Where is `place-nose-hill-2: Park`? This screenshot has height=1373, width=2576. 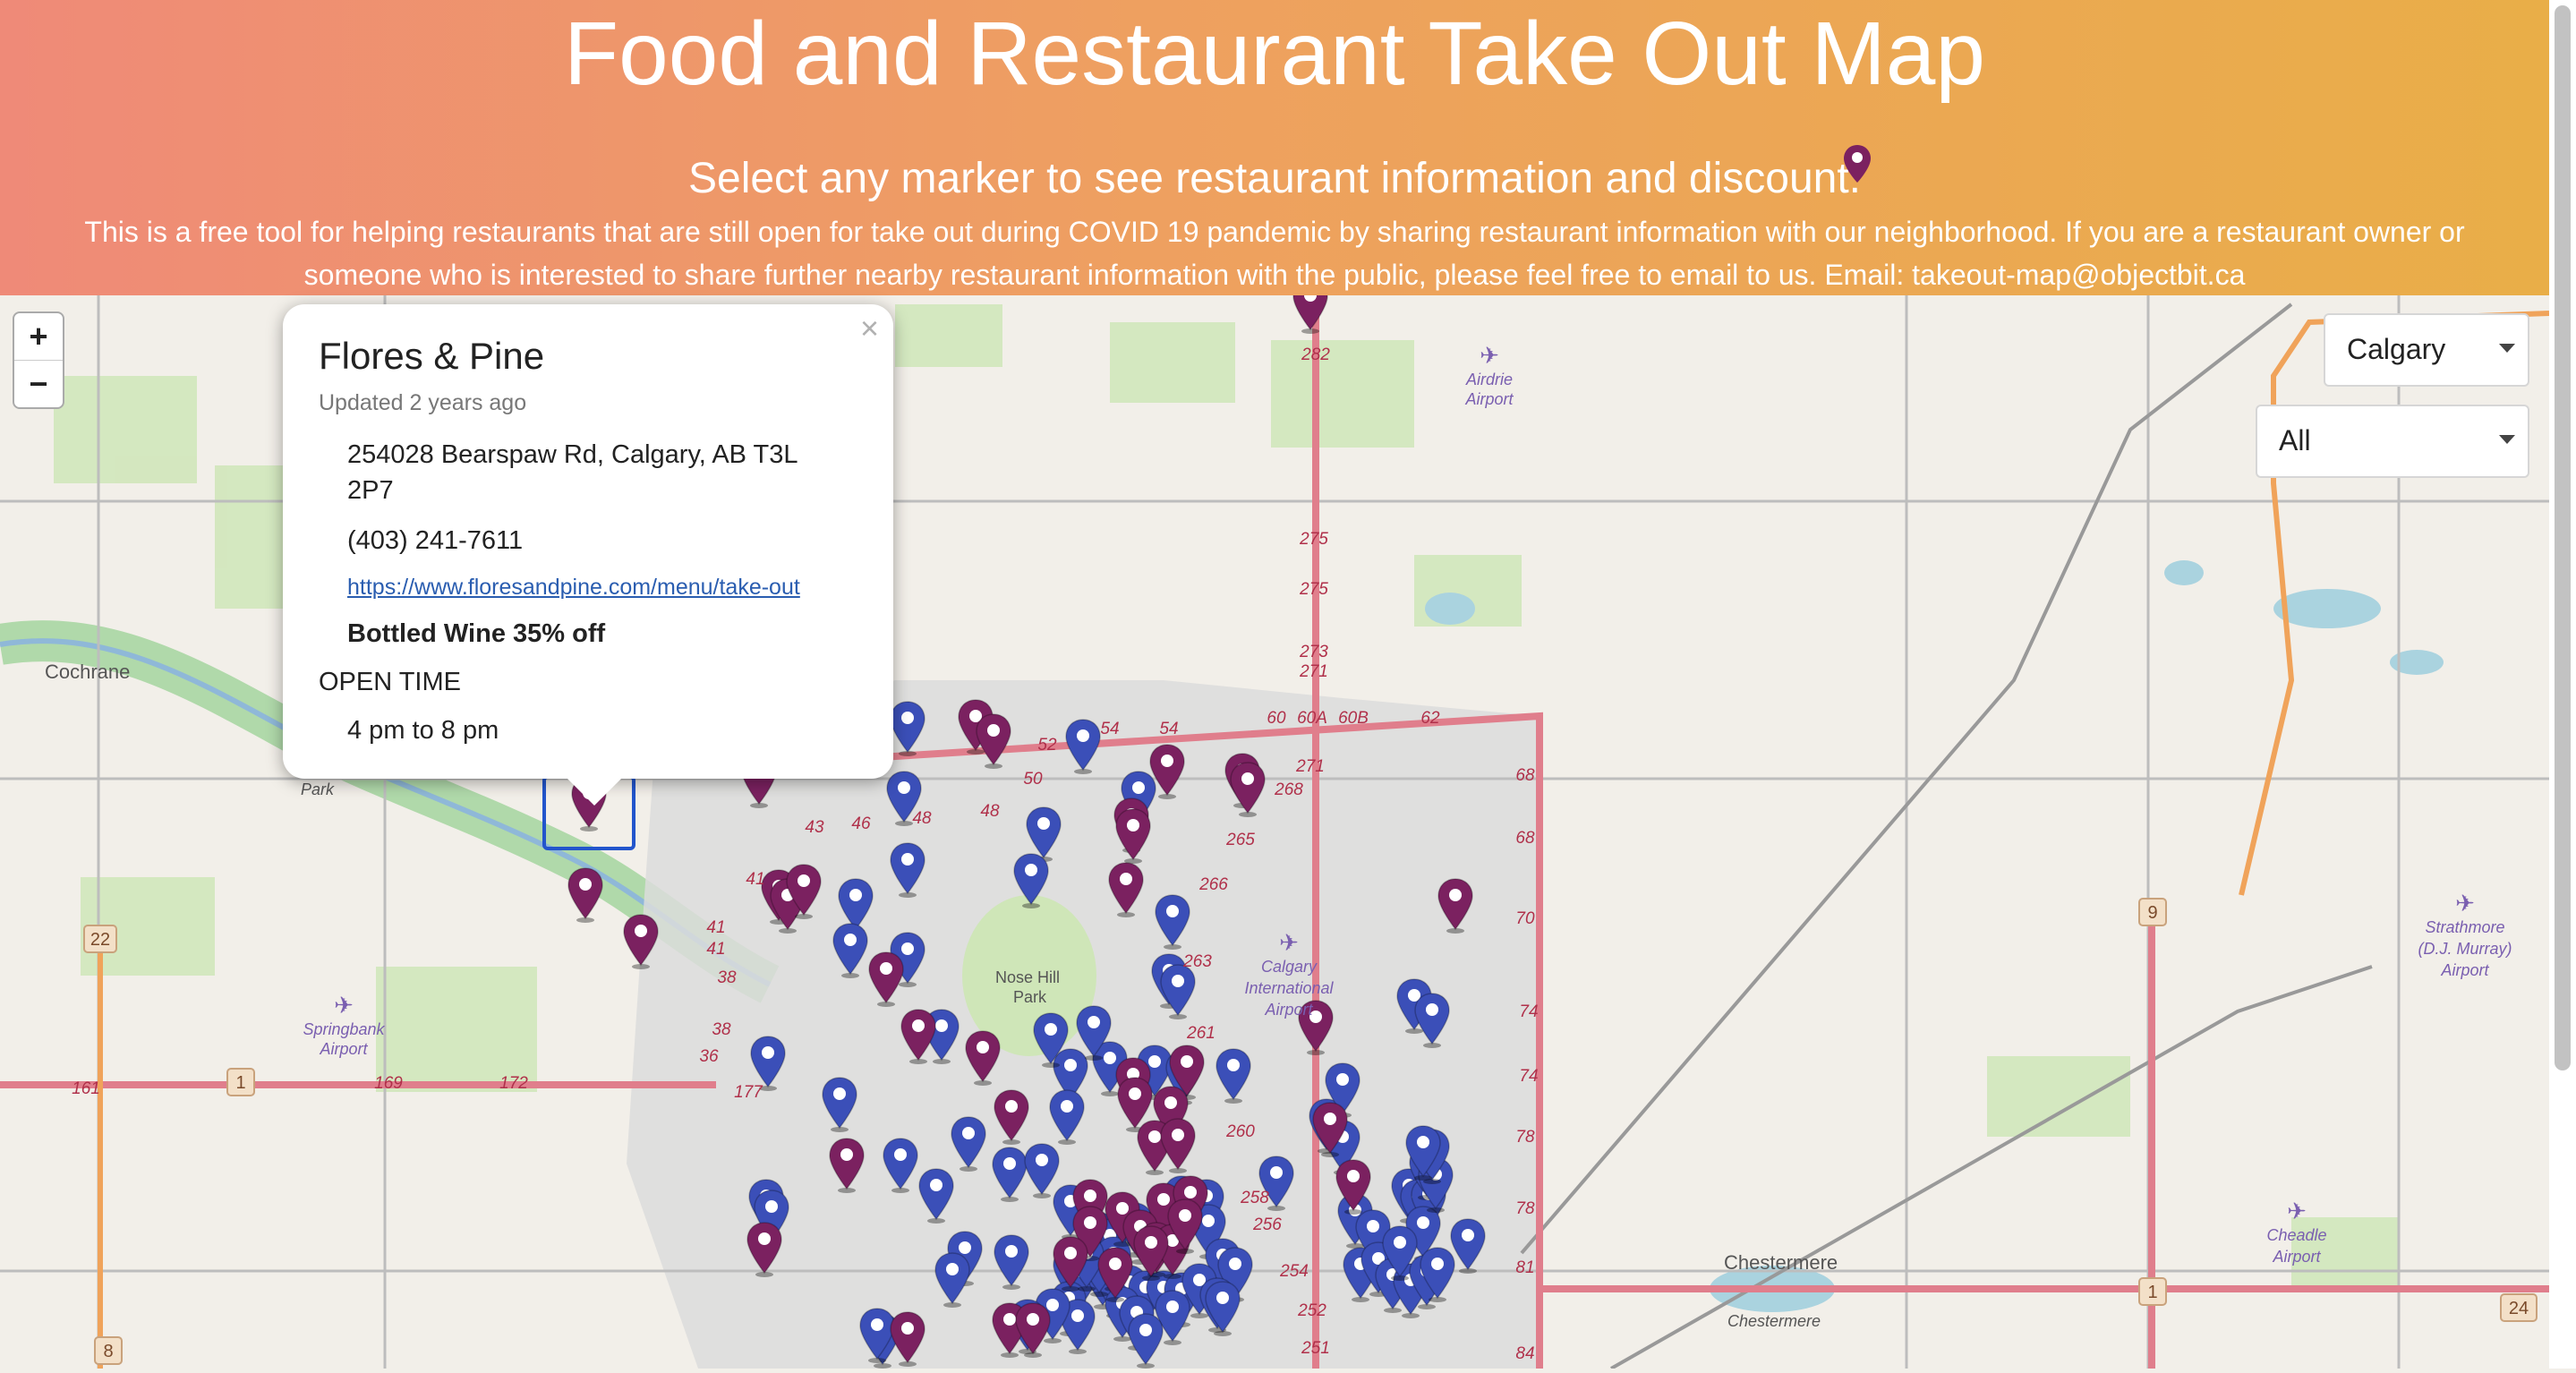 place-nose-hill-2: Park is located at coordinates (1030, 997).